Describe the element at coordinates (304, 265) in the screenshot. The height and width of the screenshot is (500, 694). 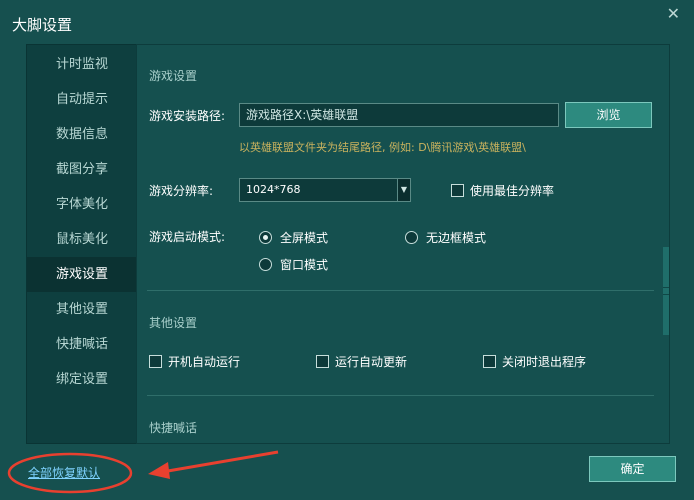
I see `windowed-label: 窗口模式` at that location.